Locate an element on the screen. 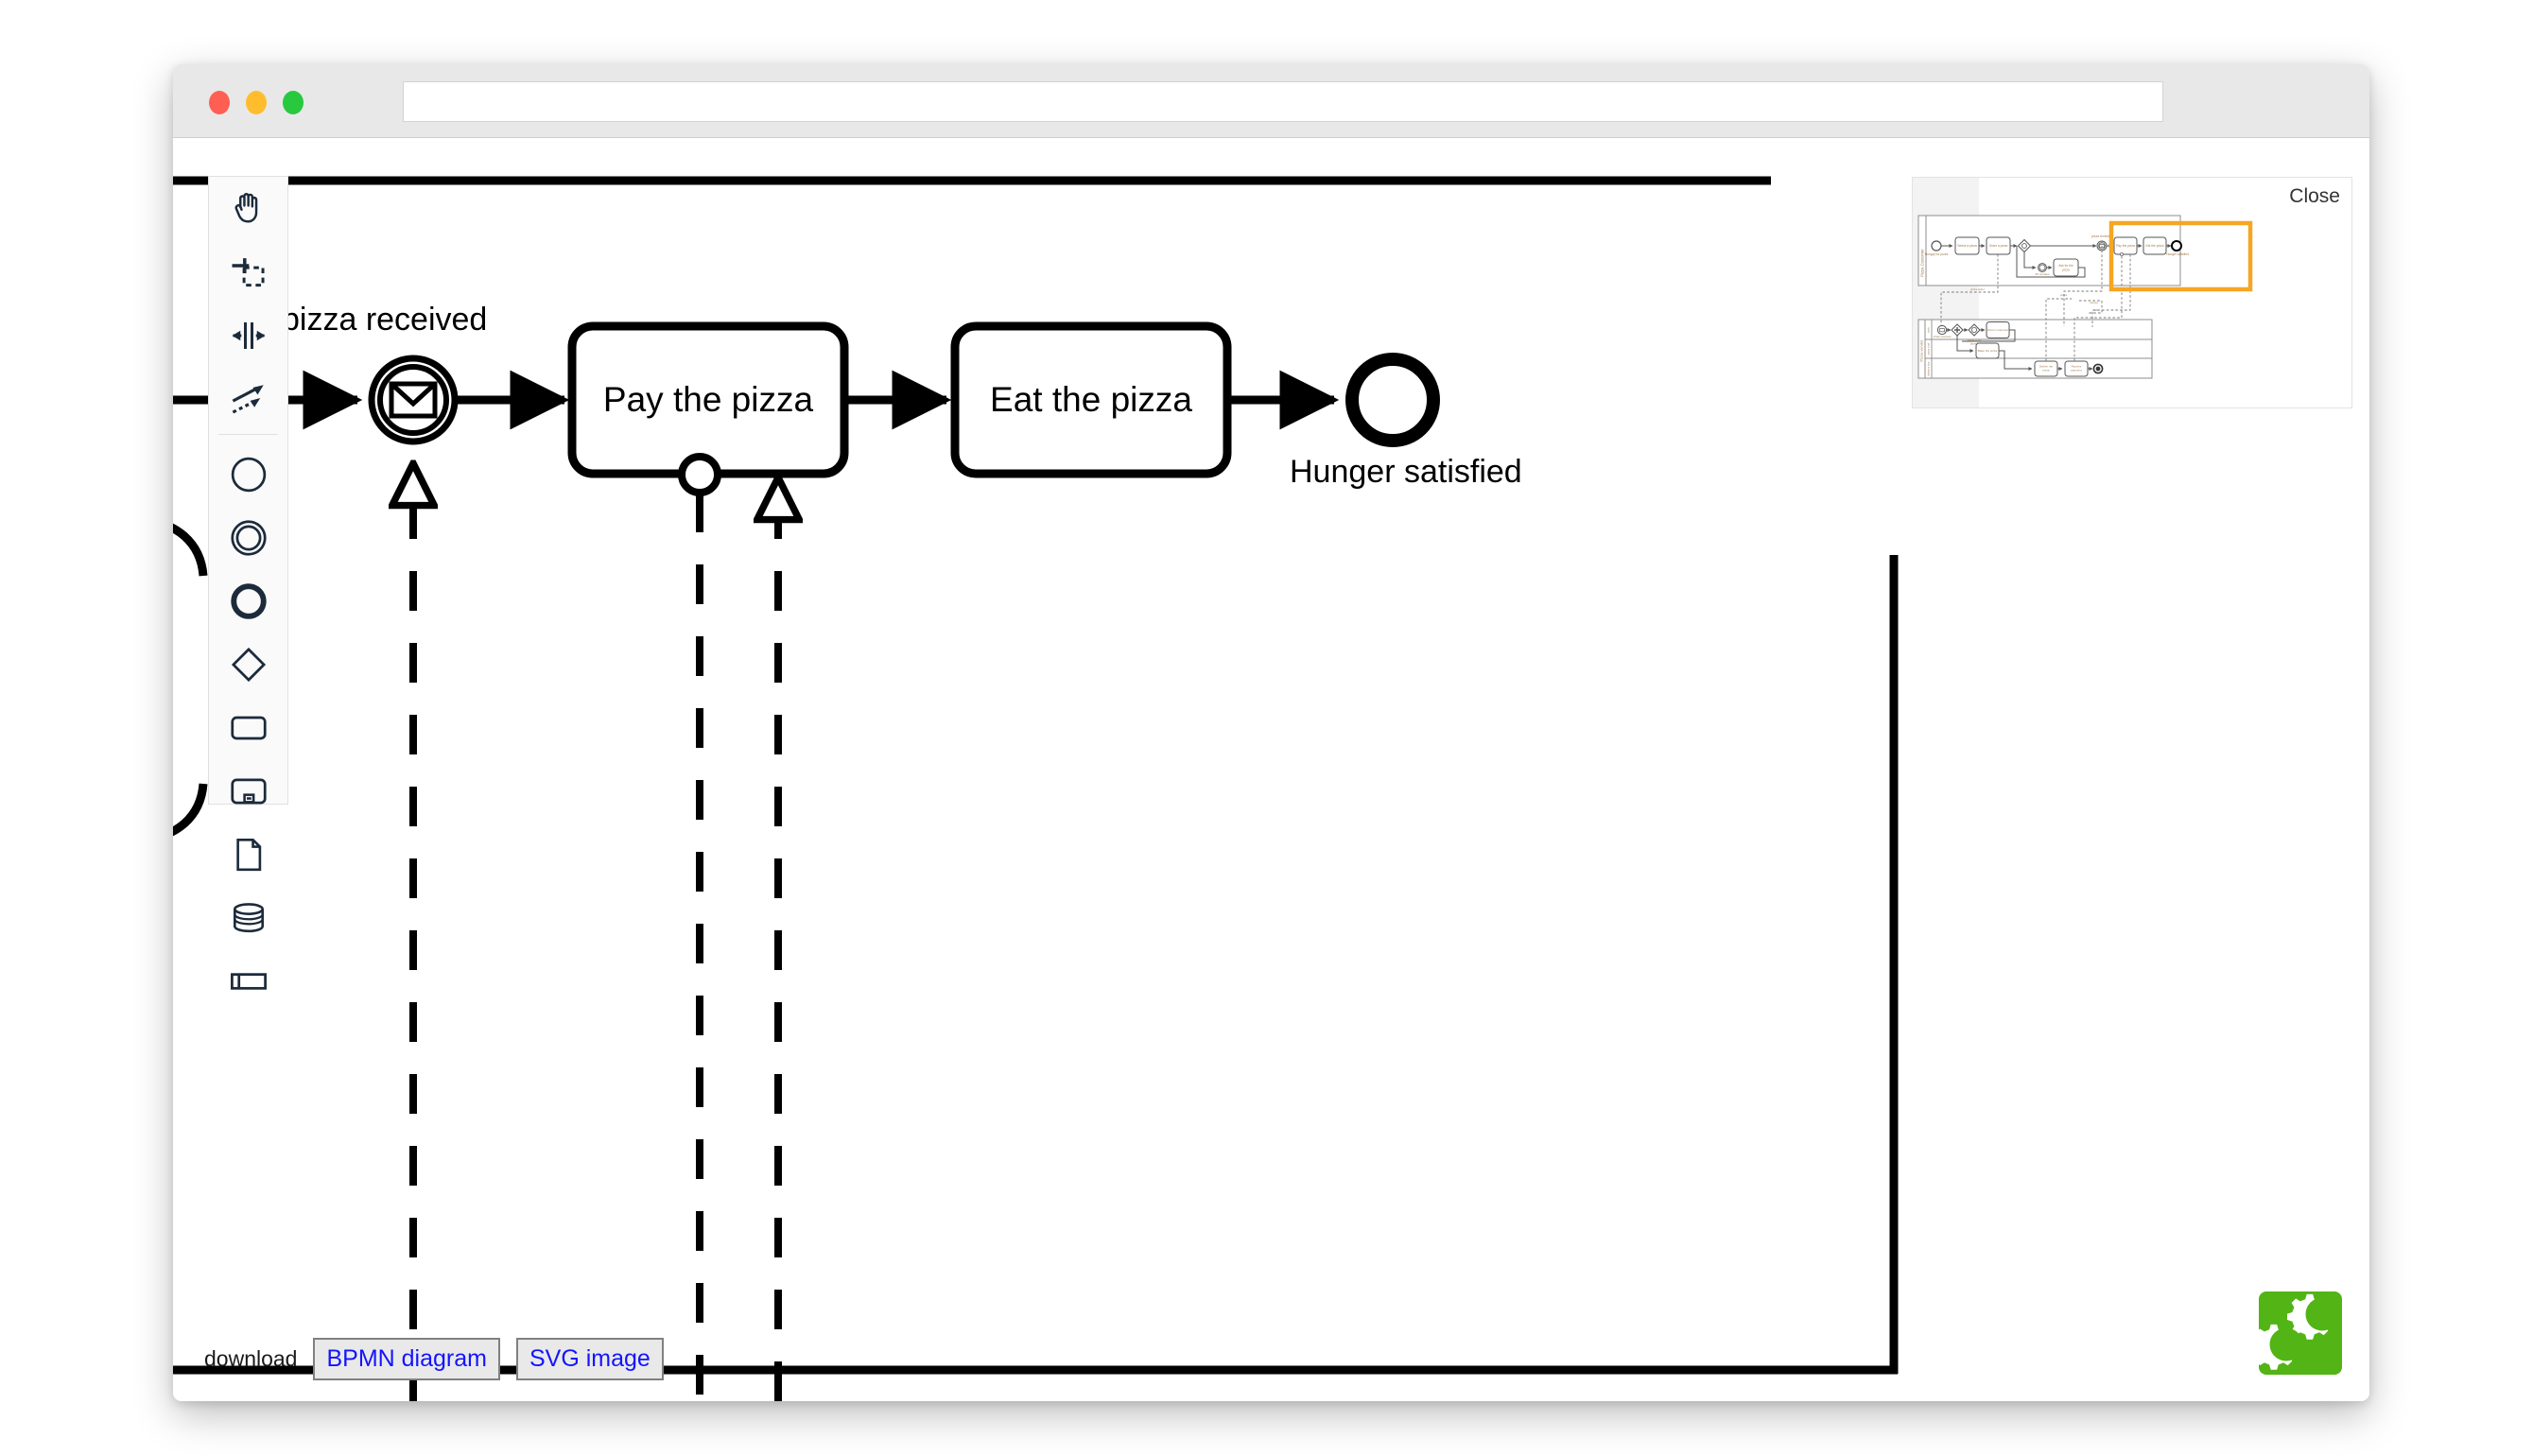  svg-text: Select a pizza is located at coordinates (1967, 246).